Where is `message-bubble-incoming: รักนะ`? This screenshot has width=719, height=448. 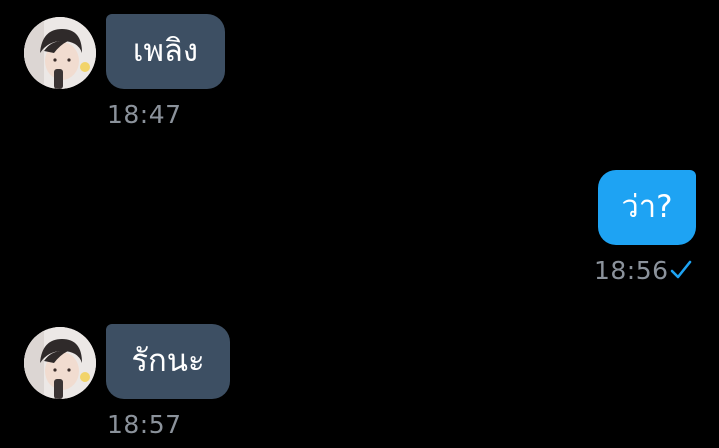 message-bubble-incoming: รักนะ is located at coordinates (168, 361).